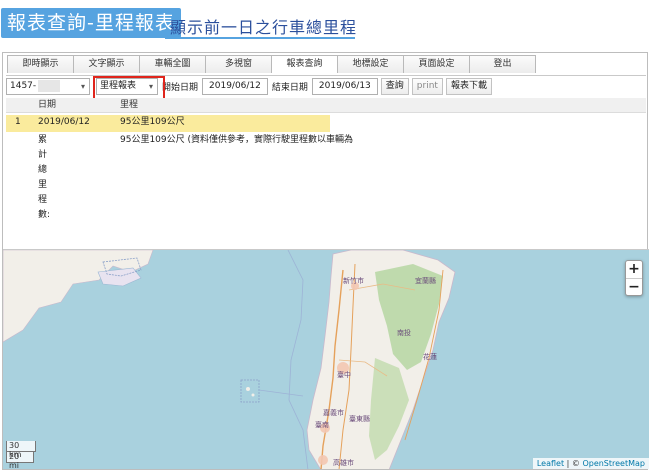  I want to click on map-label-hsinchu: 新竹市, so click(353, 281).